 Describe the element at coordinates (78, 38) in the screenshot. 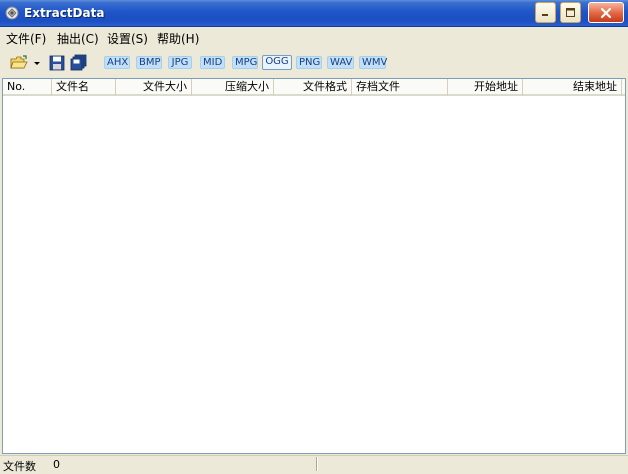

I see `menu-extract: 抽出(C)` at that location.